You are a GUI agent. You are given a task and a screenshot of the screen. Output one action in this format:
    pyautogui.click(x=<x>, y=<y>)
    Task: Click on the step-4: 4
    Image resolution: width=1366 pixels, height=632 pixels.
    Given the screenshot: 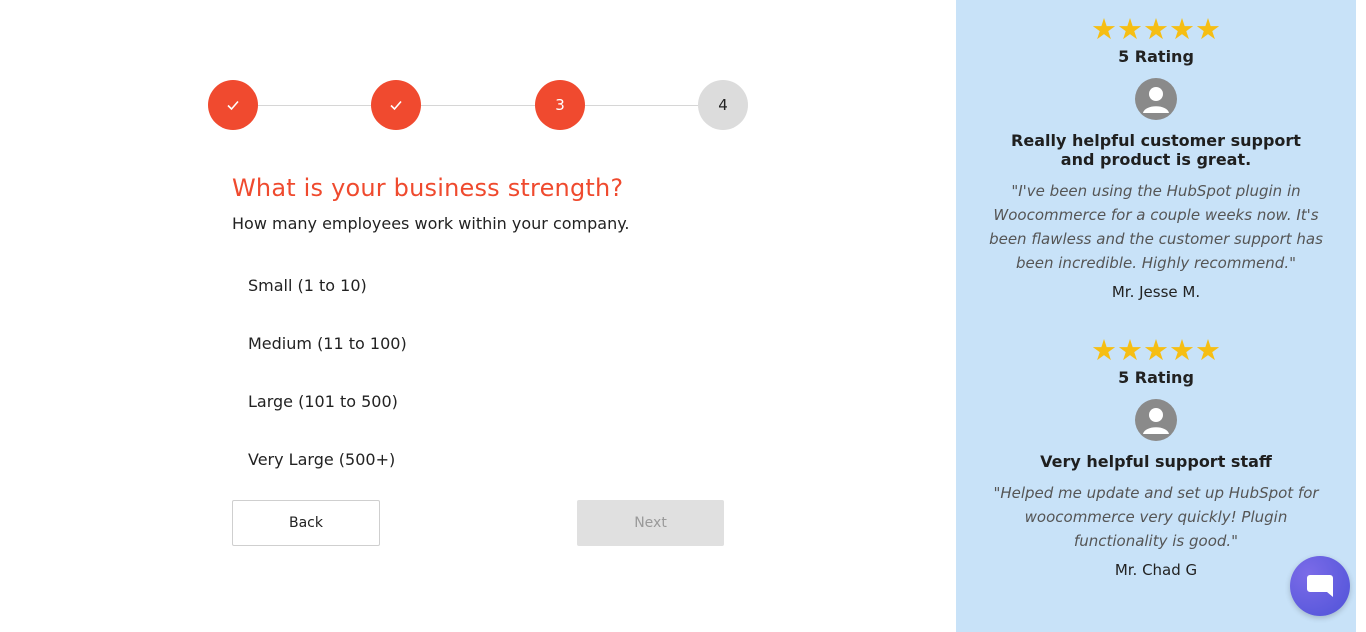 What is the action you would take?
    pyautogui.click(x=723, y=105)
    